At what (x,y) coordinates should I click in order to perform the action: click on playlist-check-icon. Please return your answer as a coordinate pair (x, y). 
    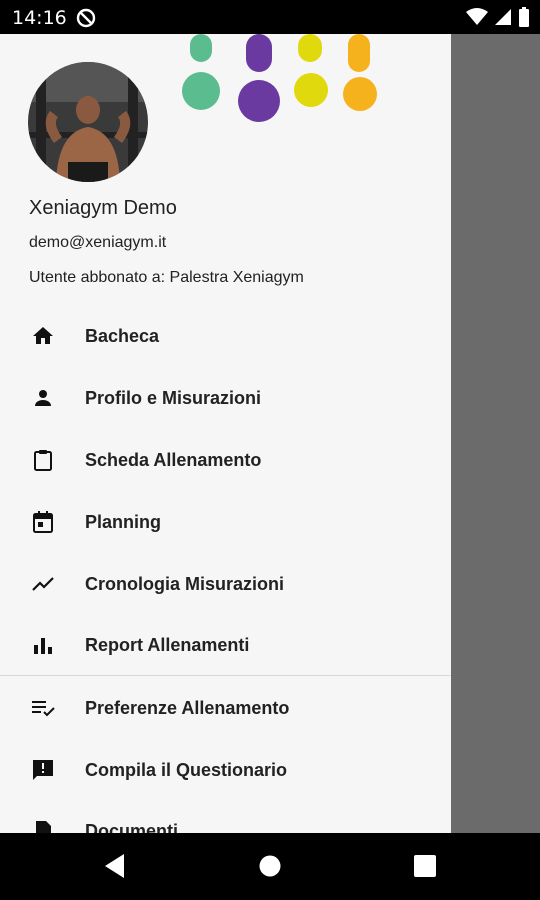
    Looking at the image, I should click on (43, 708).